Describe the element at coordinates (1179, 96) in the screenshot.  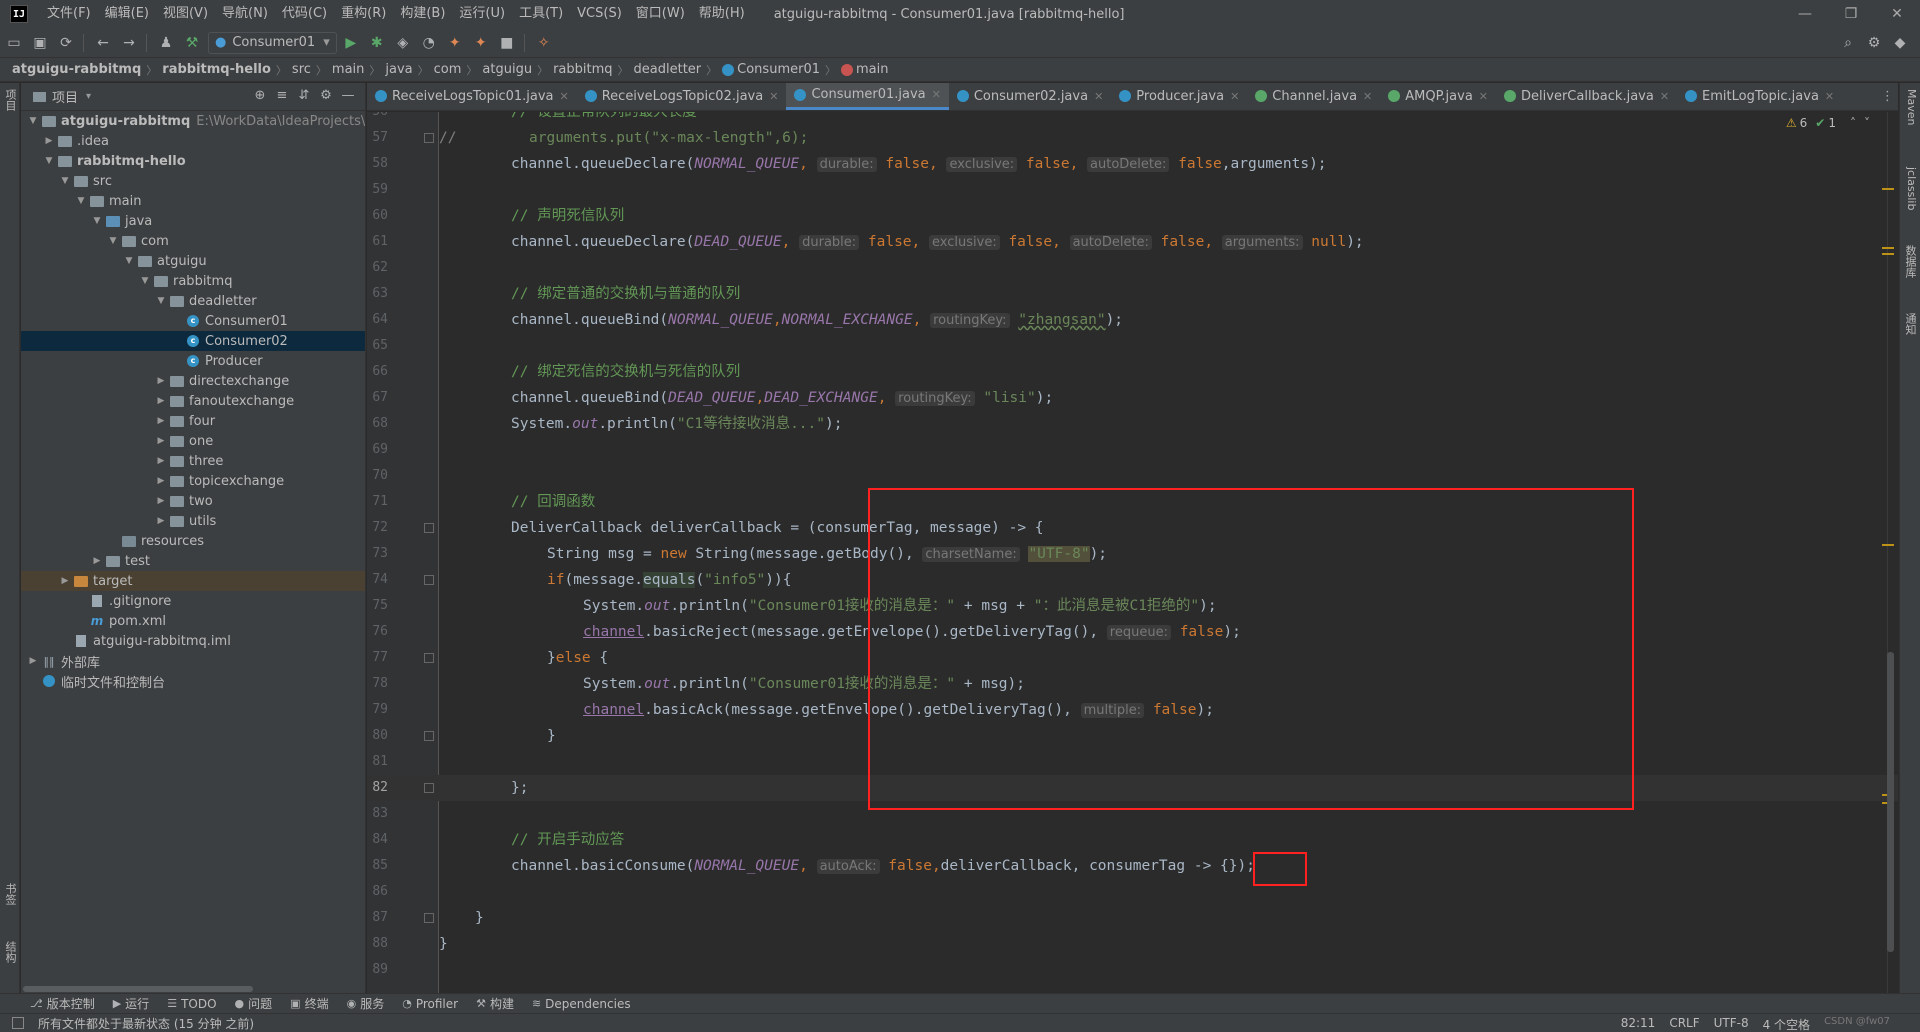
I see `editor-tab: Producer.java ✕` at that location.